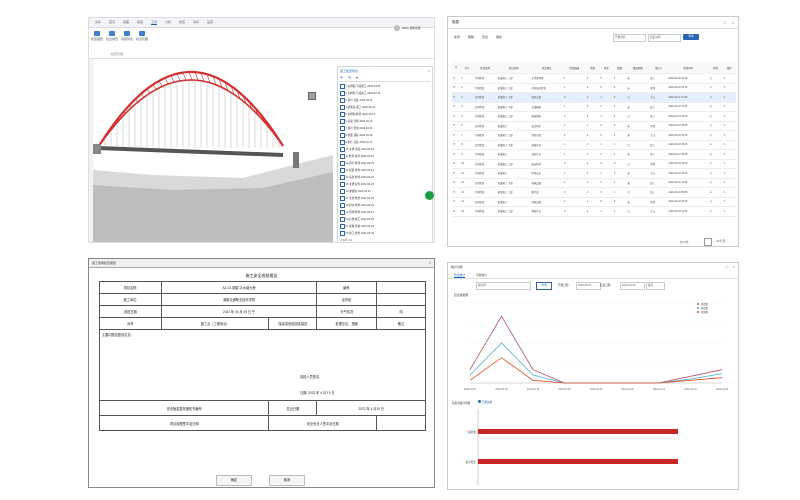  I want to click on tree-row: 9 护栏 安装 2022.04.17, so click(385, 143).